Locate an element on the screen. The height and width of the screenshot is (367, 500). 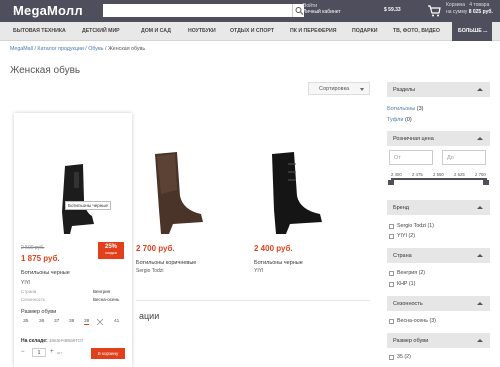
filter-title: Сезонность is located at coordinates (408, 304).